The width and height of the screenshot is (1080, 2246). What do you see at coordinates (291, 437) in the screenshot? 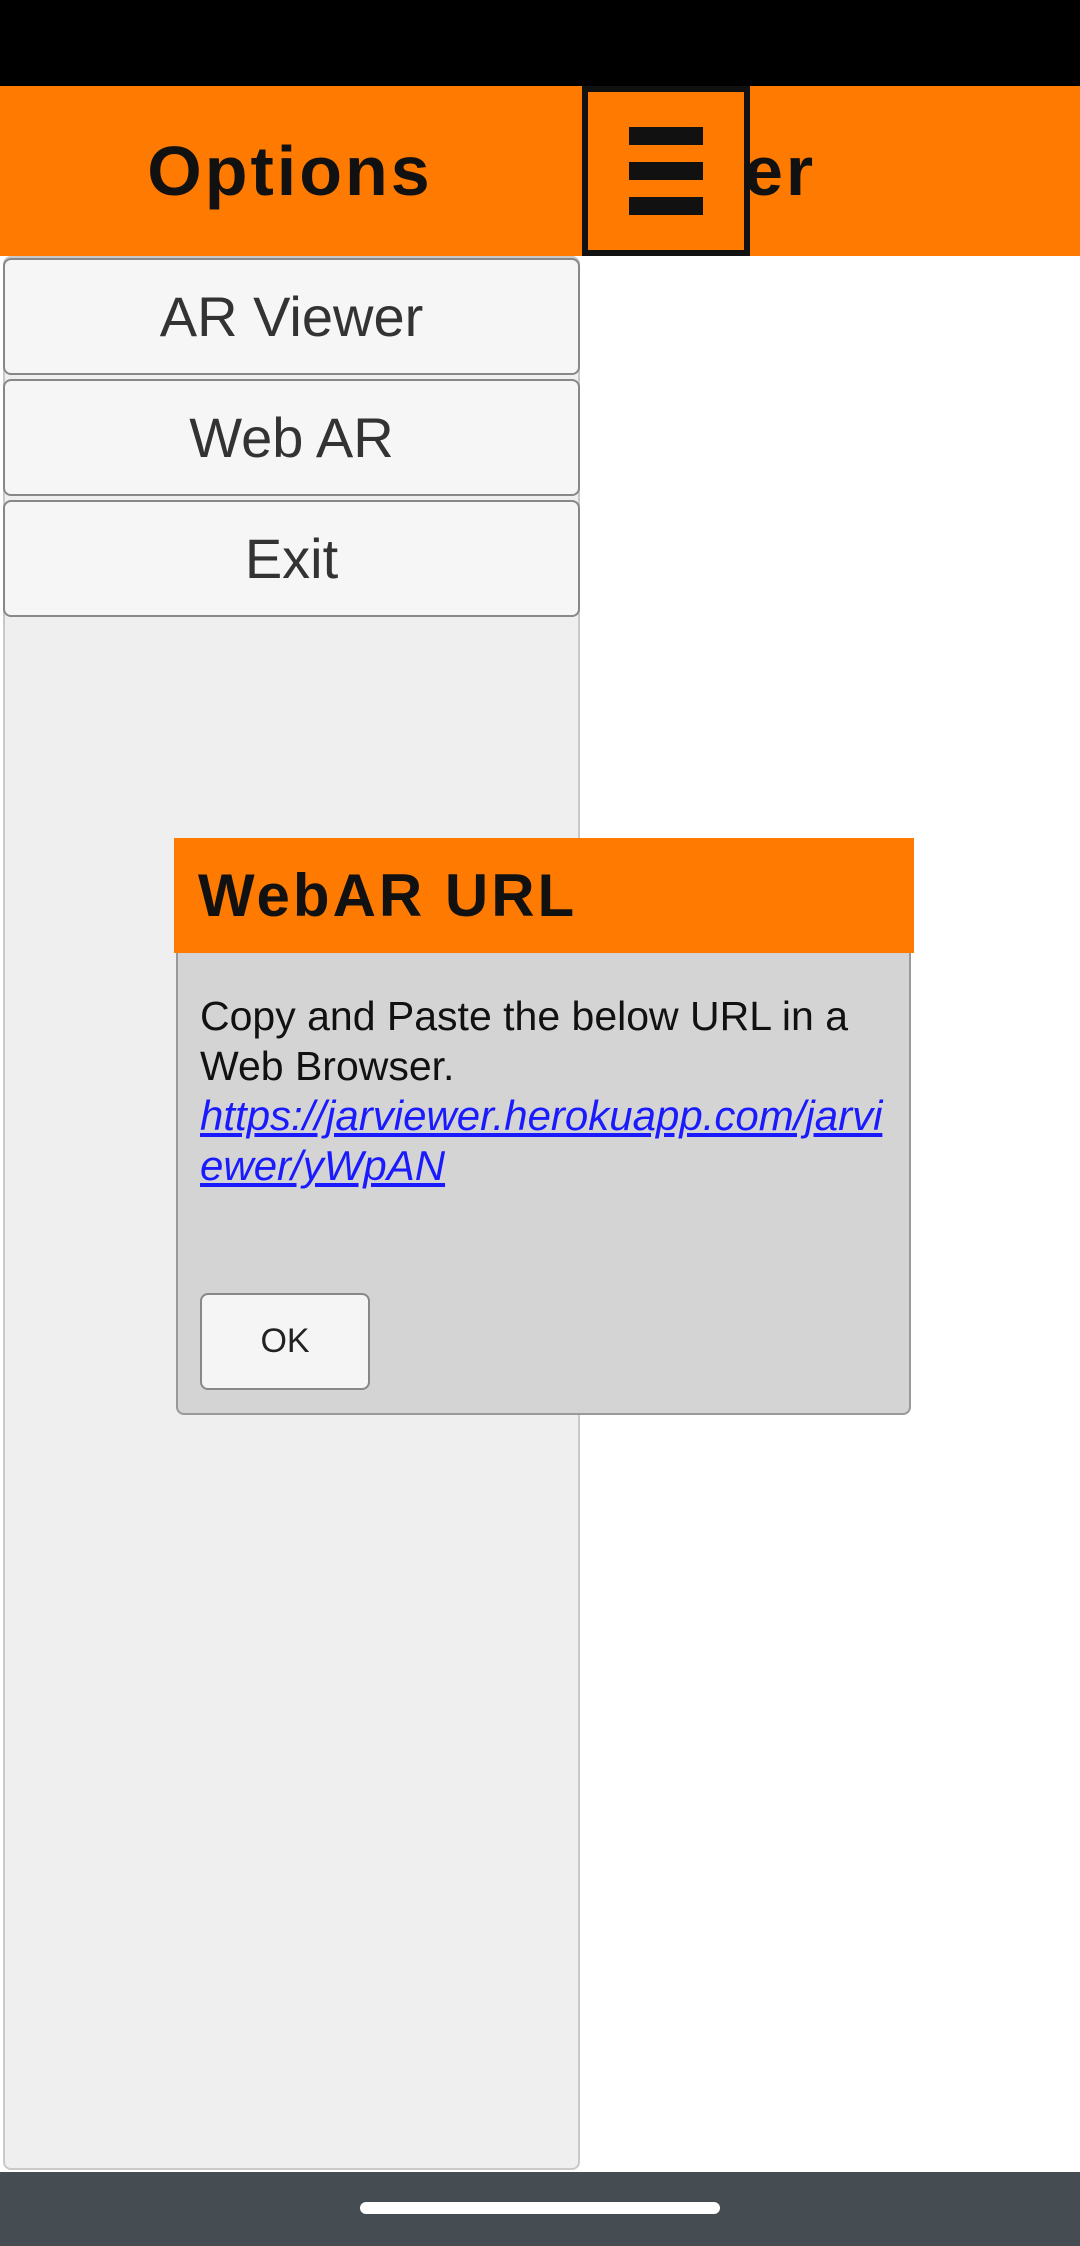
I see `sidebar-item-web-ar: Web AR` at bounding box center [291, 437].